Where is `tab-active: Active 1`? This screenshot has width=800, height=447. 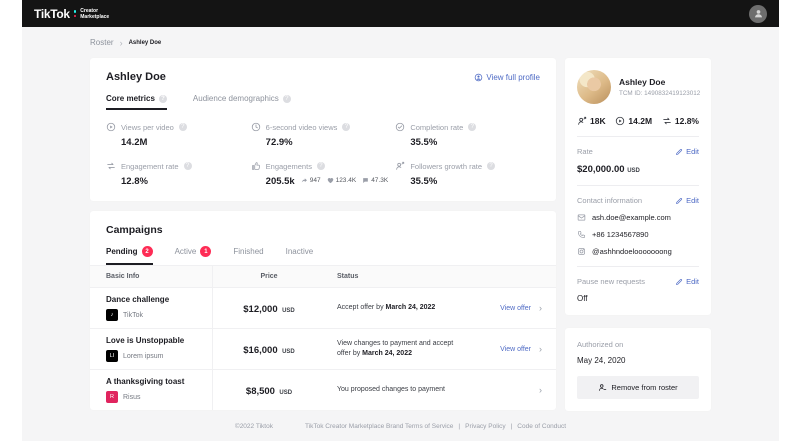
tab-active: Active 1 is located at coordinates (193, 255).